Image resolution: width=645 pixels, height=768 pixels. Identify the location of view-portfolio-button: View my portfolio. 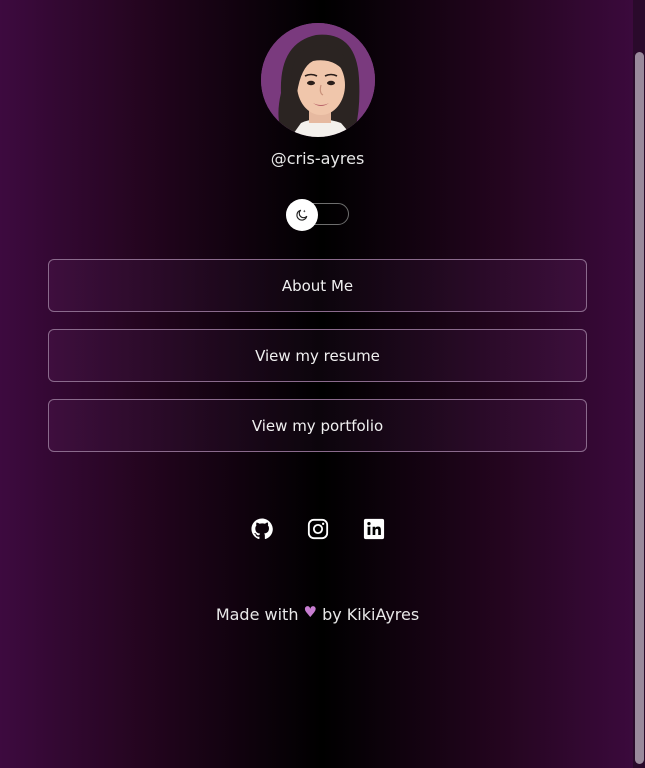
(317, 425).